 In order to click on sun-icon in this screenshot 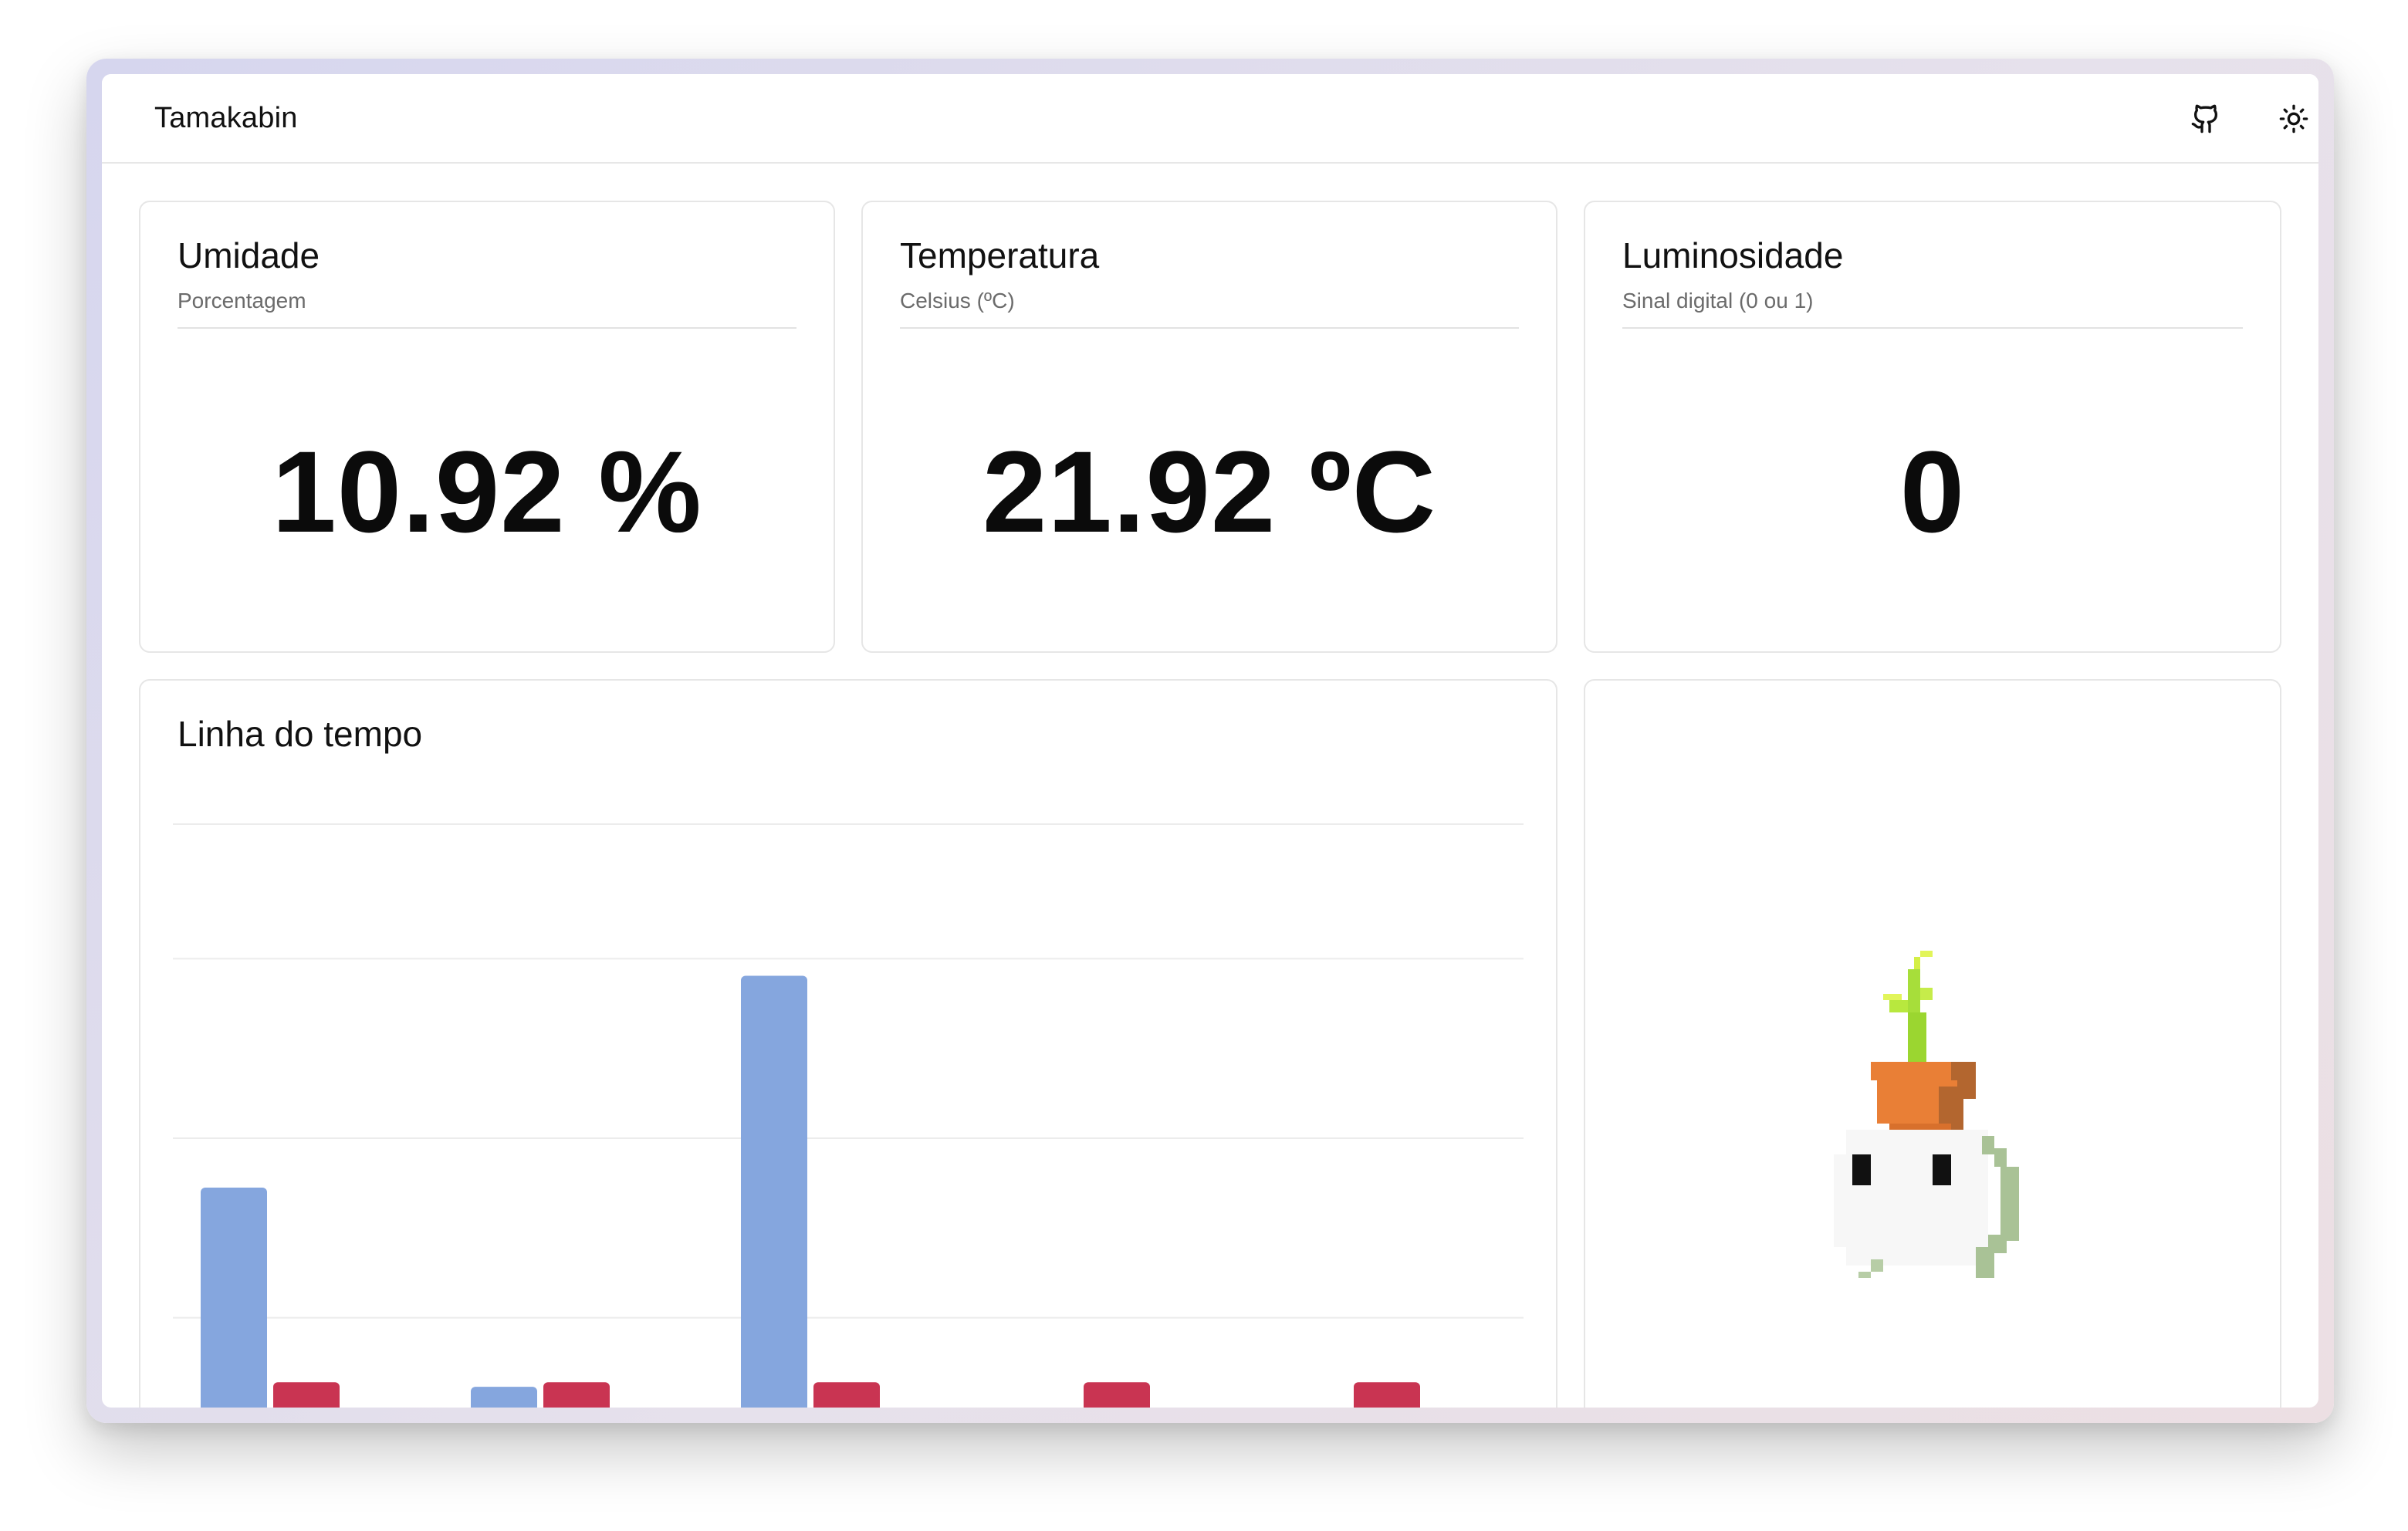, I will do `click(2294, 119)`.